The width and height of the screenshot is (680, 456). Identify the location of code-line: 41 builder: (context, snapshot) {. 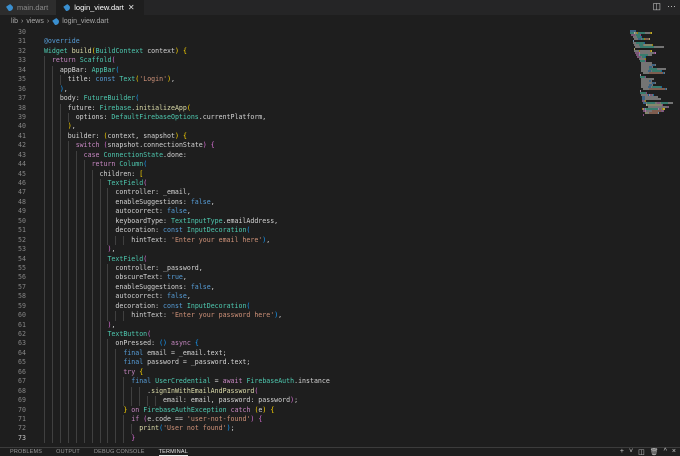
(312, 136).